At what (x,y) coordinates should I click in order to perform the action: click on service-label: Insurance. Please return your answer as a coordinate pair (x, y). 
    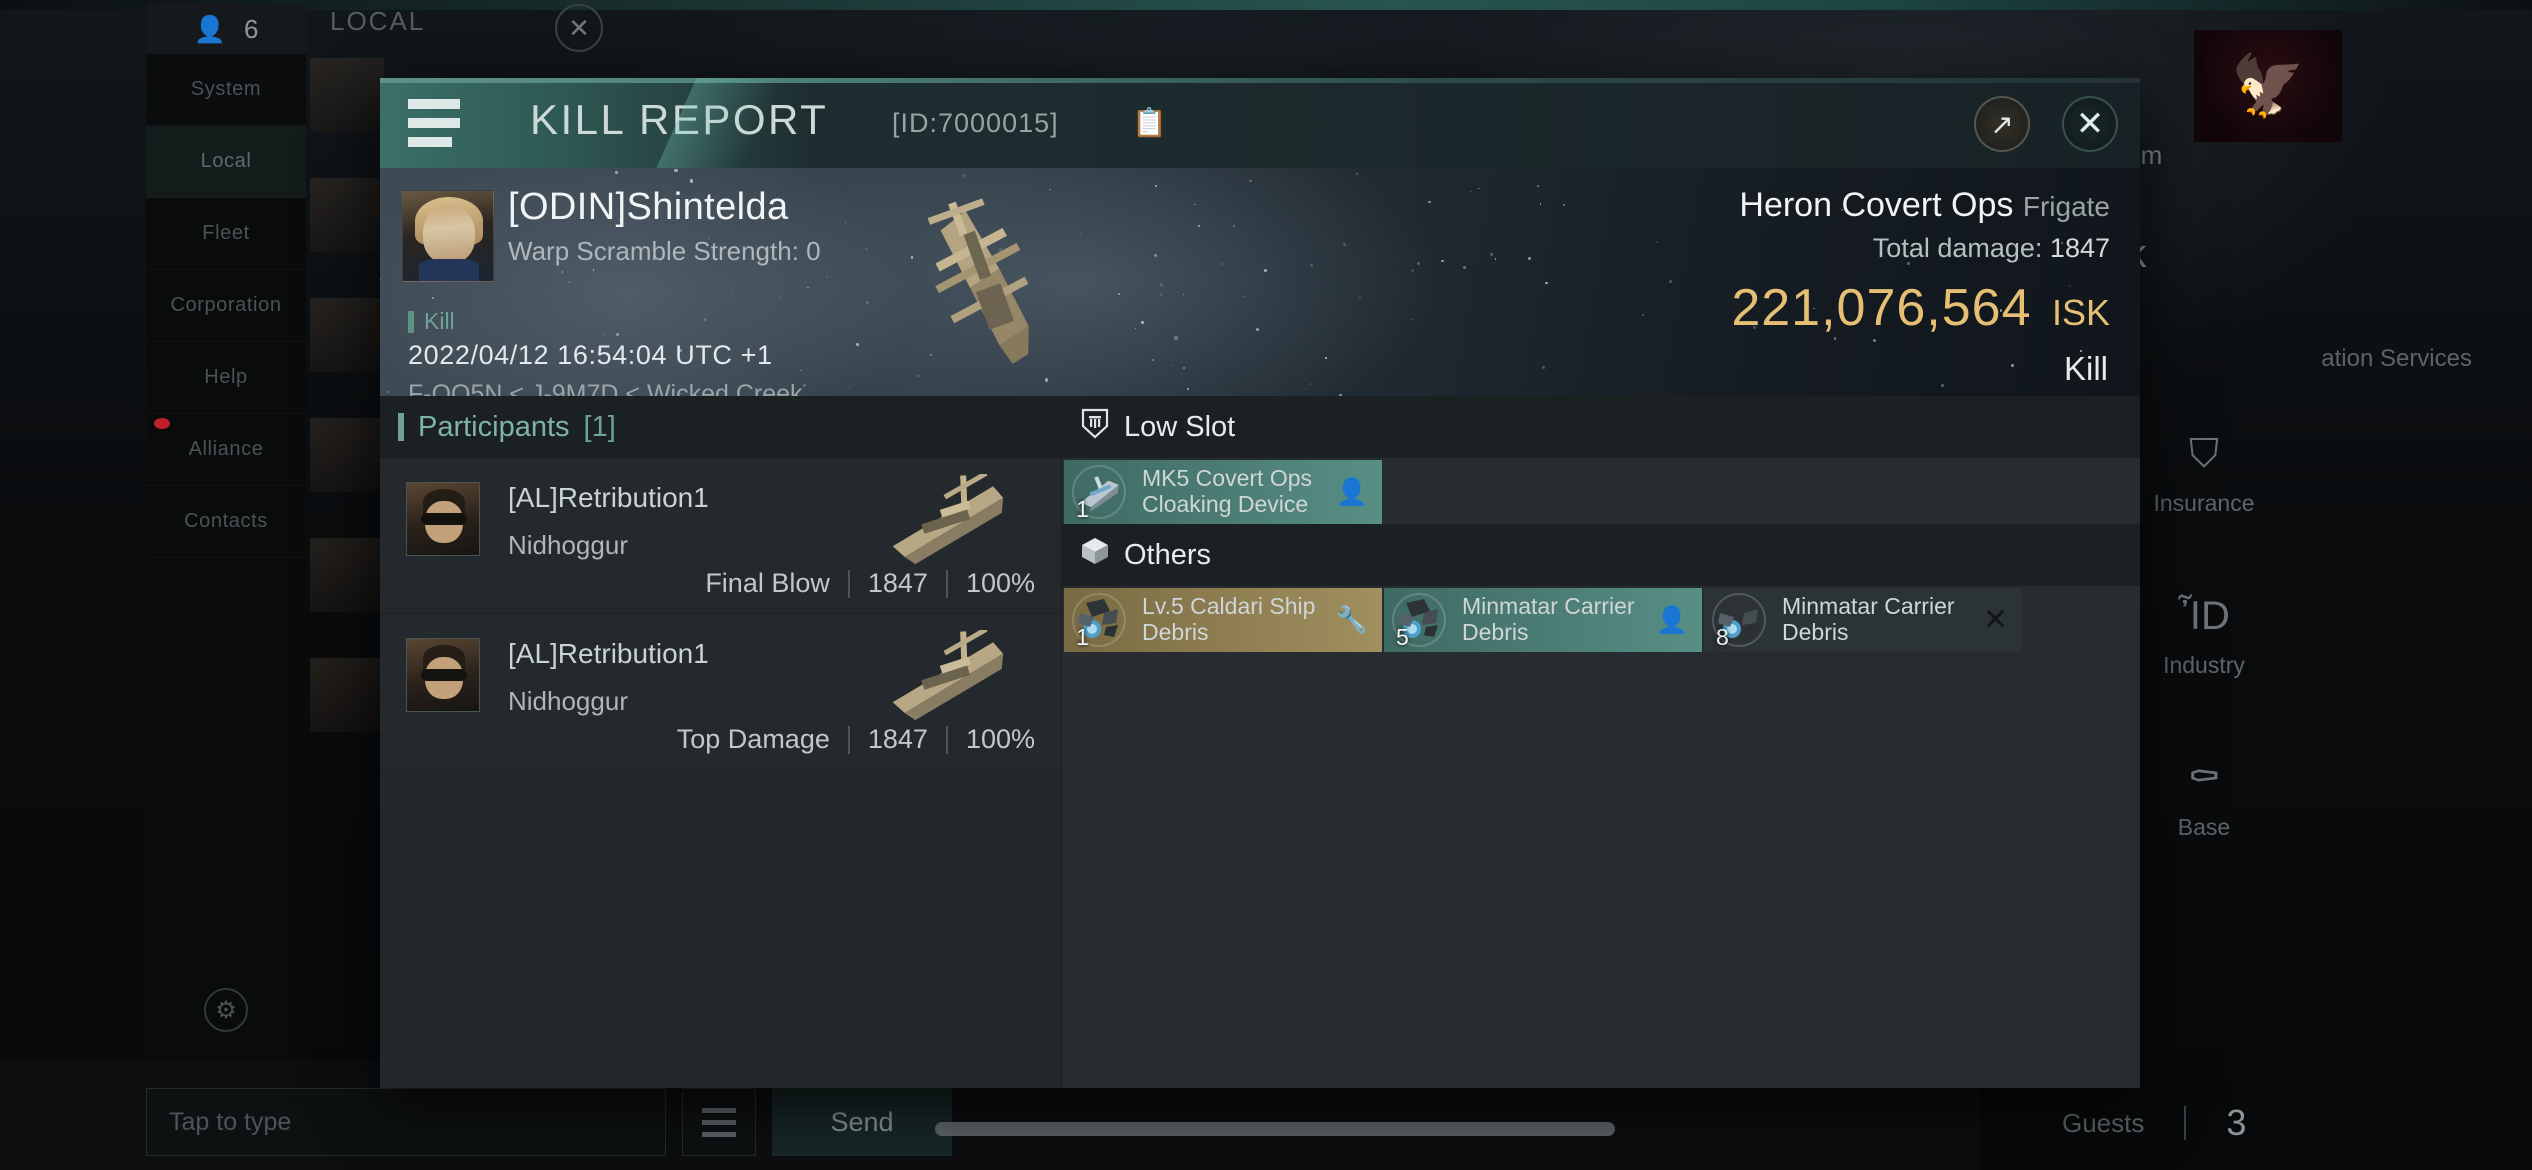
    Looking at the image, I should click on (2204, 502).